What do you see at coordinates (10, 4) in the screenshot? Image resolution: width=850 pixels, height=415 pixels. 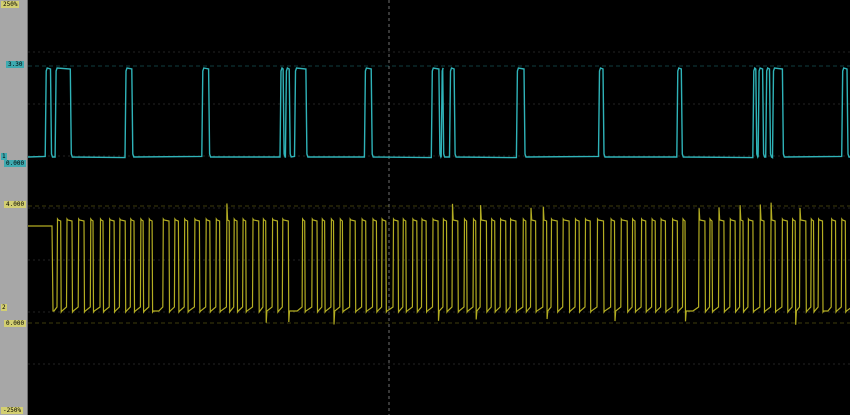 I see `scale-top-label: 250%` at bounding box center [10, 4].